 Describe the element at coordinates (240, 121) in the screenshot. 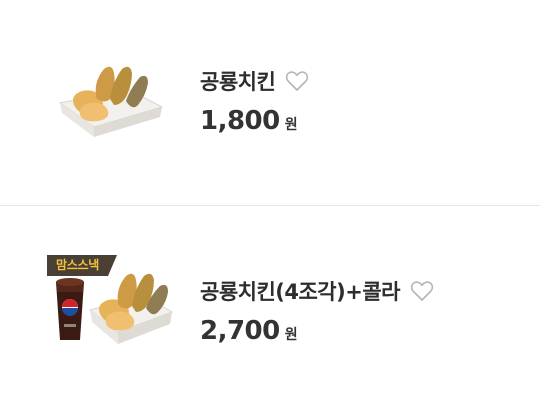

I see `item-price: 1,800` at that location.